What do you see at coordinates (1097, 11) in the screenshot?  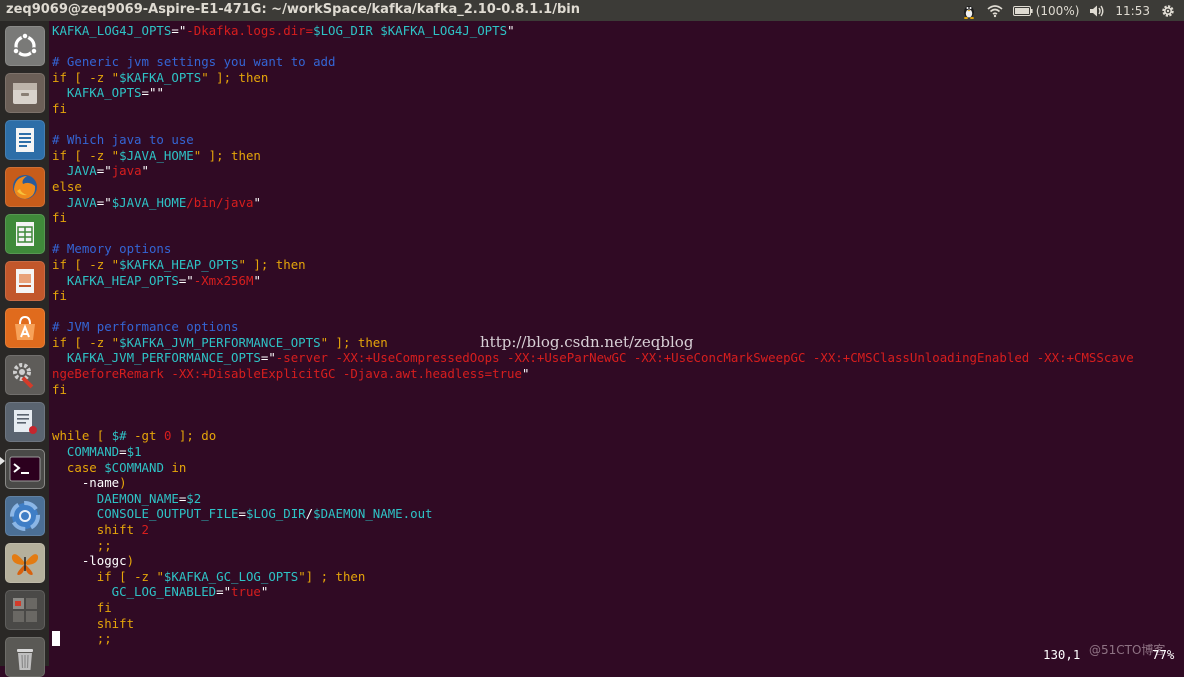 I see `volume-icon` at bounding box center [1097, 11].